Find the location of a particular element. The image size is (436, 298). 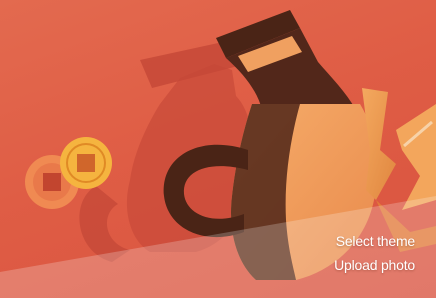

upload-photo-link: Upload photo is located at coordinates (374, 265).